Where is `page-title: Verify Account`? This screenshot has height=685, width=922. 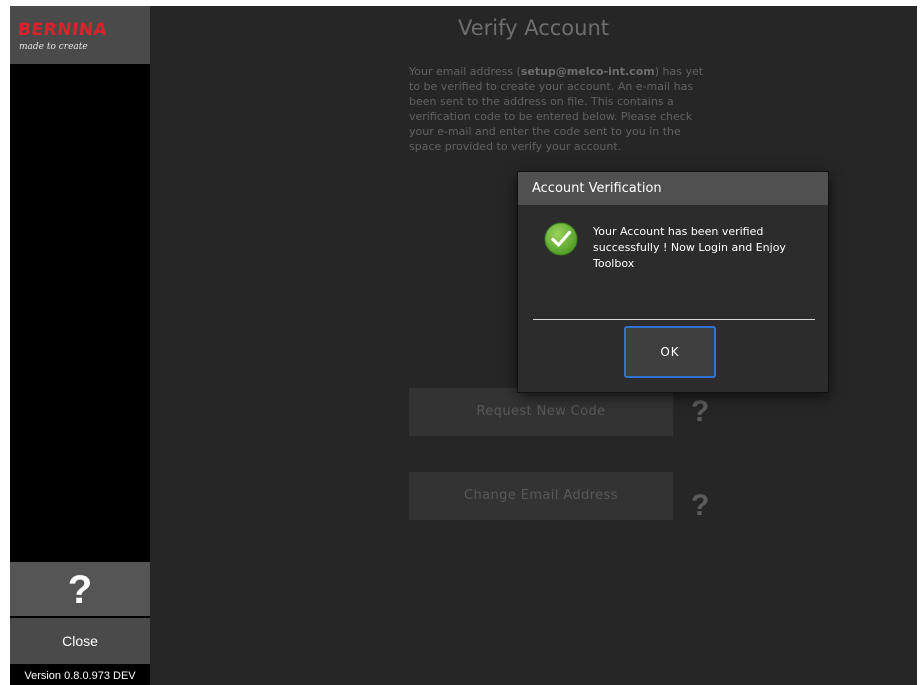
page-title: Verify Account is located at coordinates (533, 28).